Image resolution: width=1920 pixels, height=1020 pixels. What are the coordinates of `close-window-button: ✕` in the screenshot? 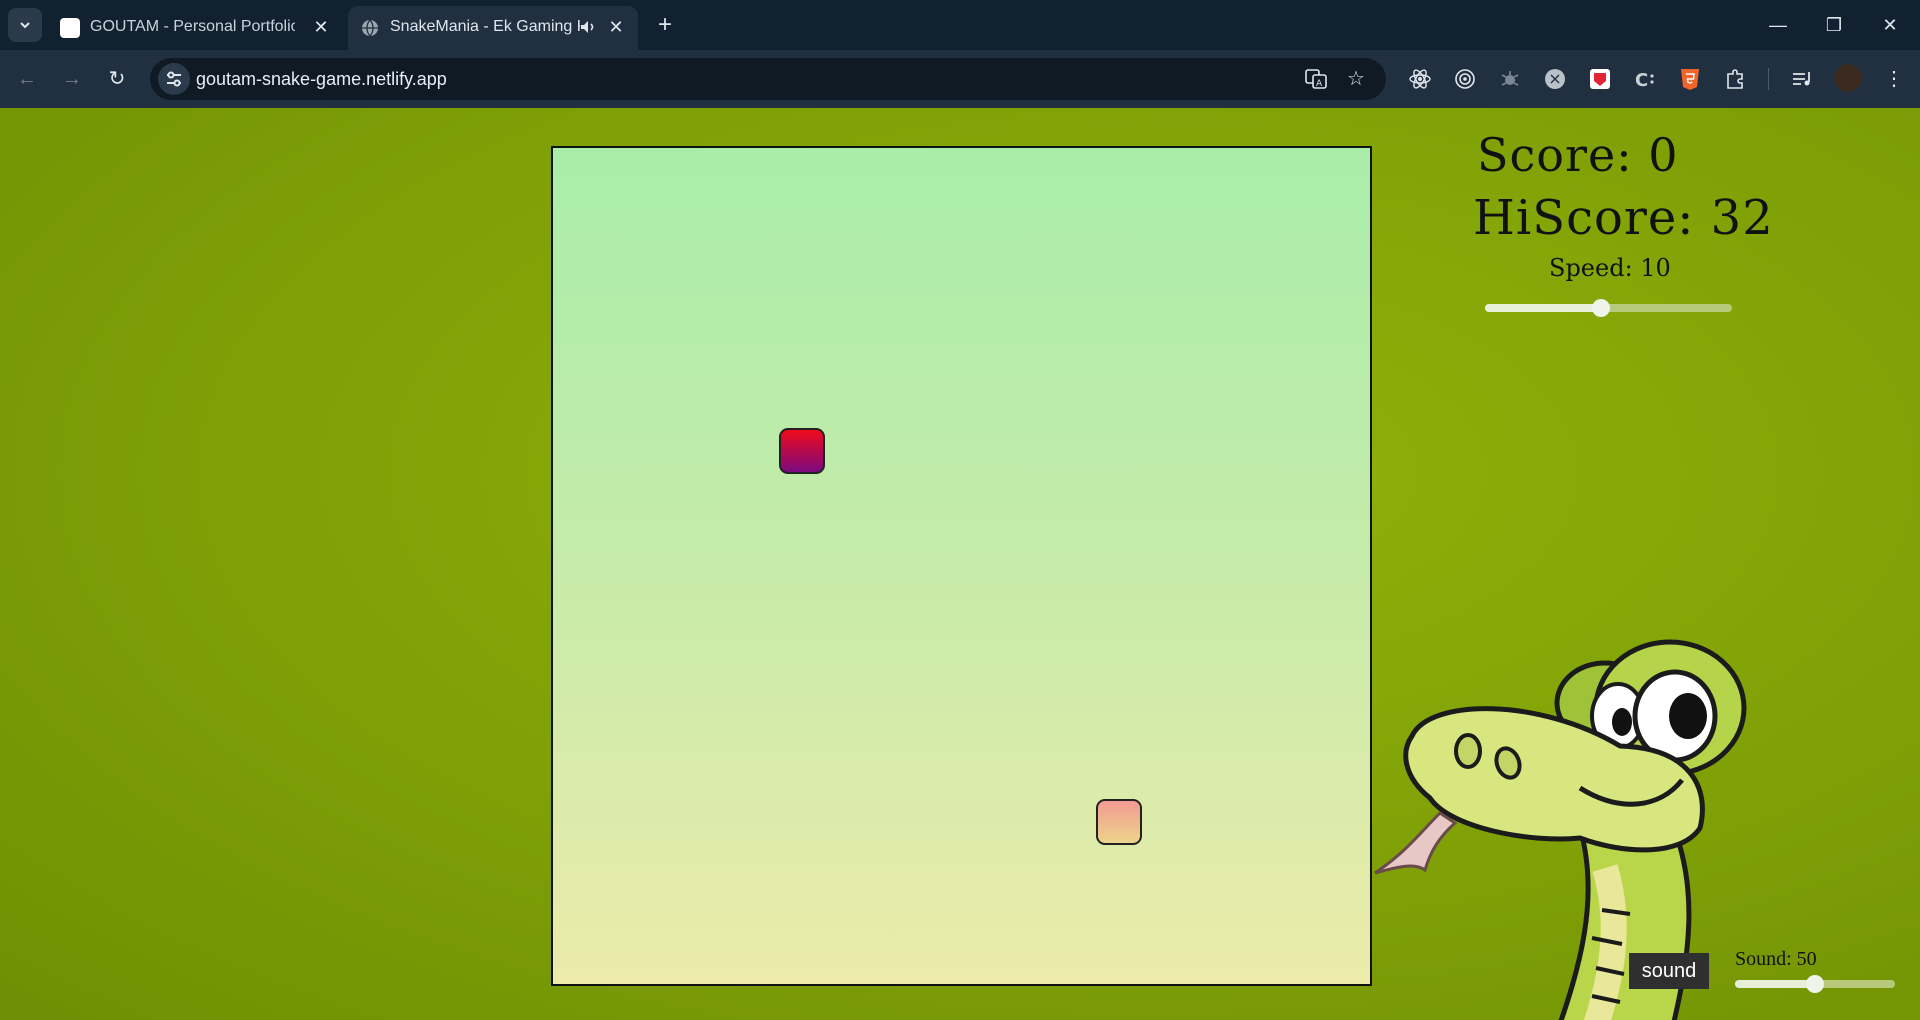 It's located at (1890, 25).